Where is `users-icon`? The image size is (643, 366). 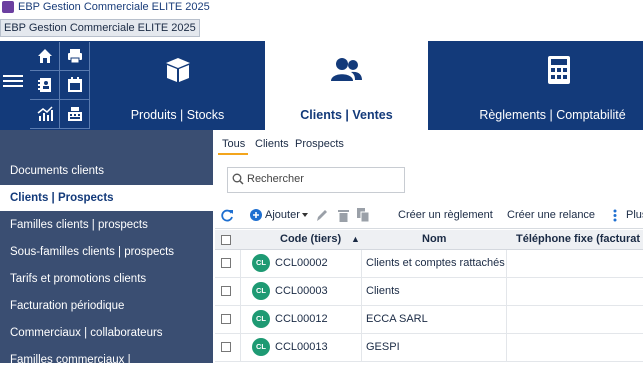 users-icon is located at coordinates (346, 69).